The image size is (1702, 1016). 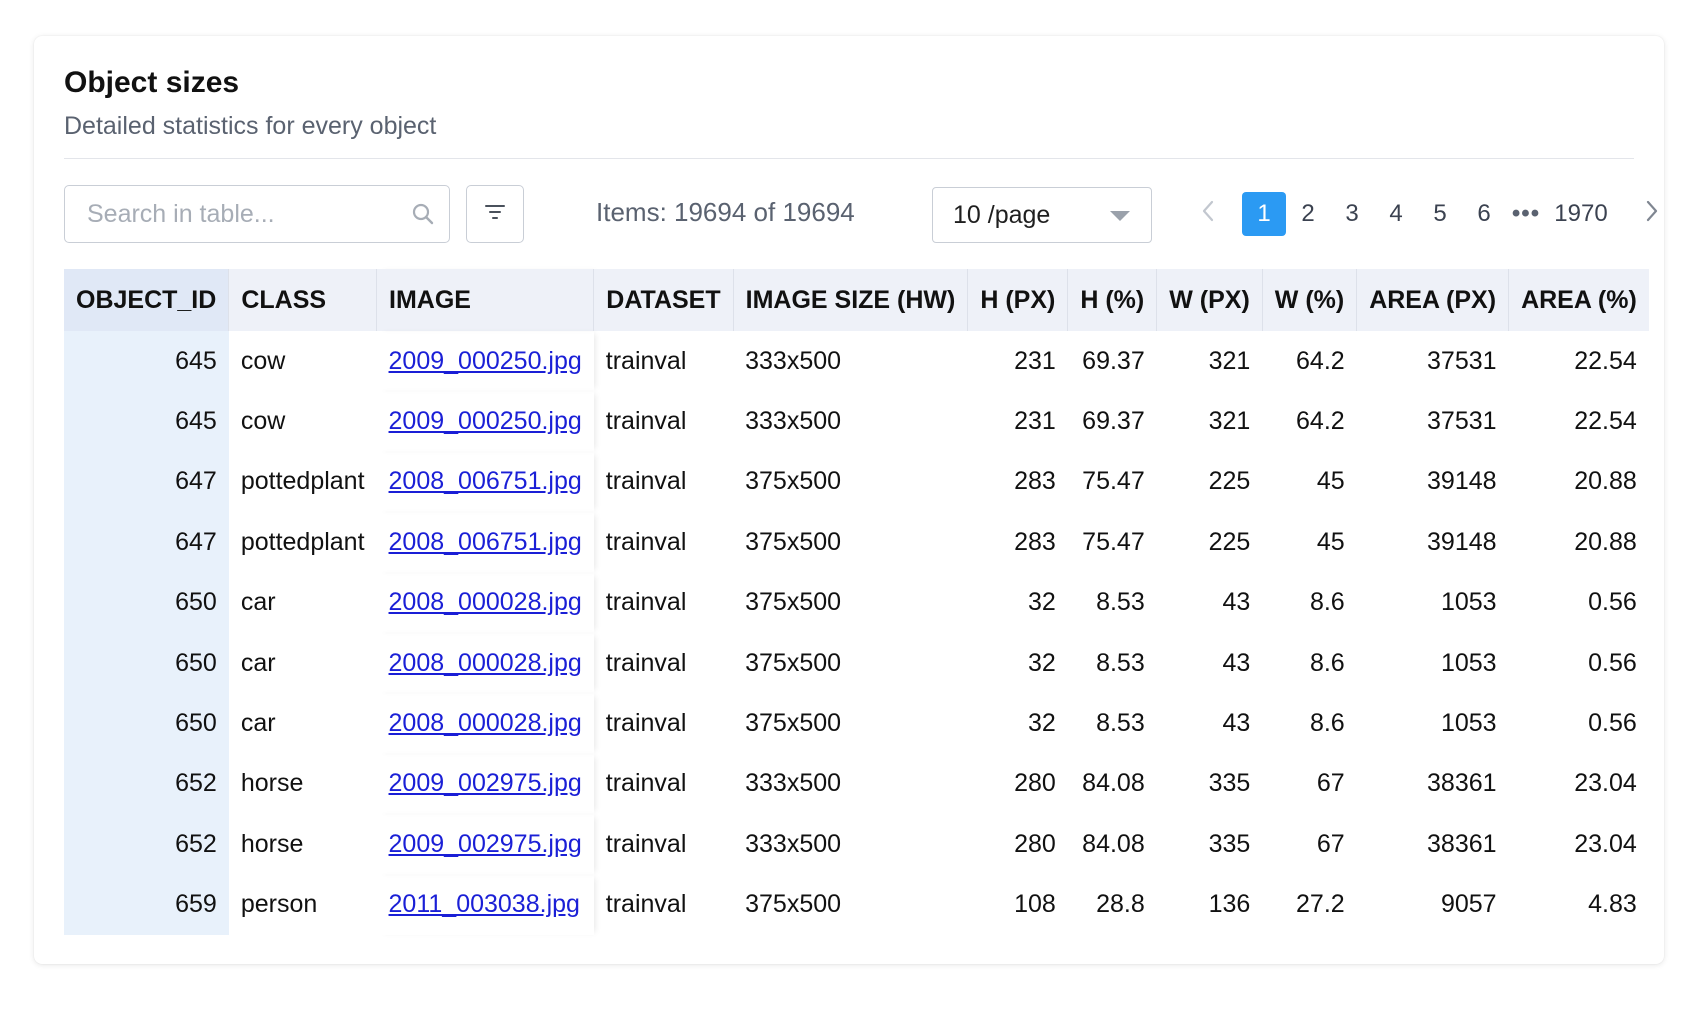 What do you see at coordinates (663, 300) in the screenshot?
I see `column-header-dataset: DATASET` at bounding box center [663, 300].